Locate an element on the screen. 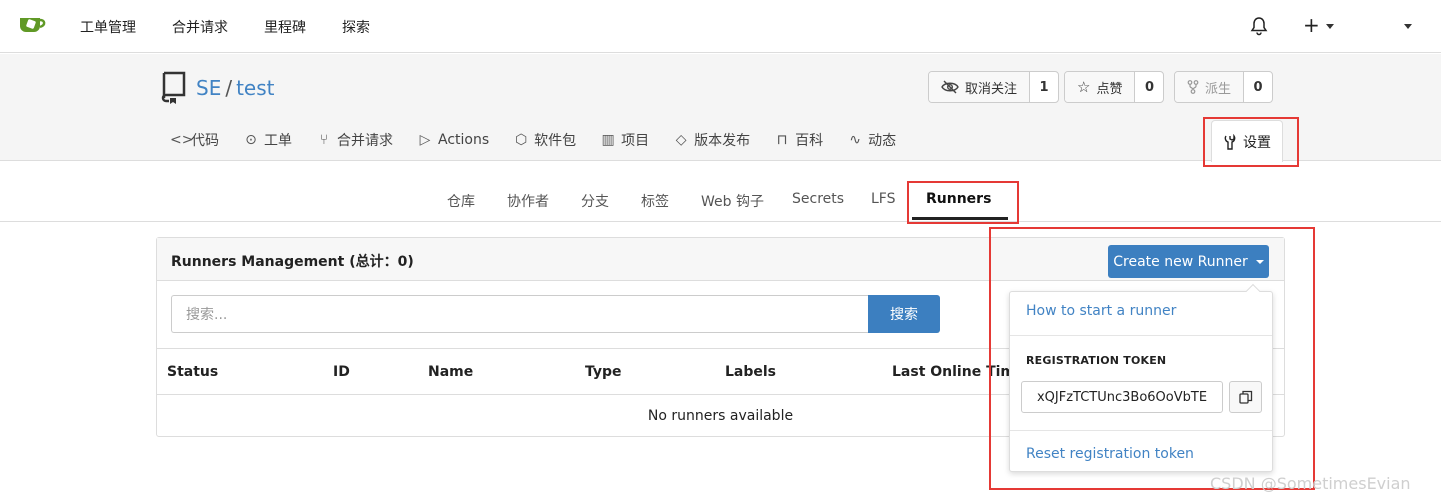  nav-milestones: 里程碑 is located at coordinates (285, 27).